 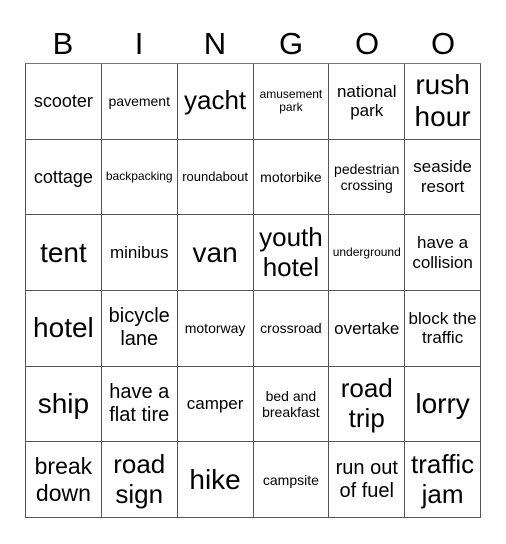 I want to click on bingo-cell: scooter, so click(x=64, y=102).